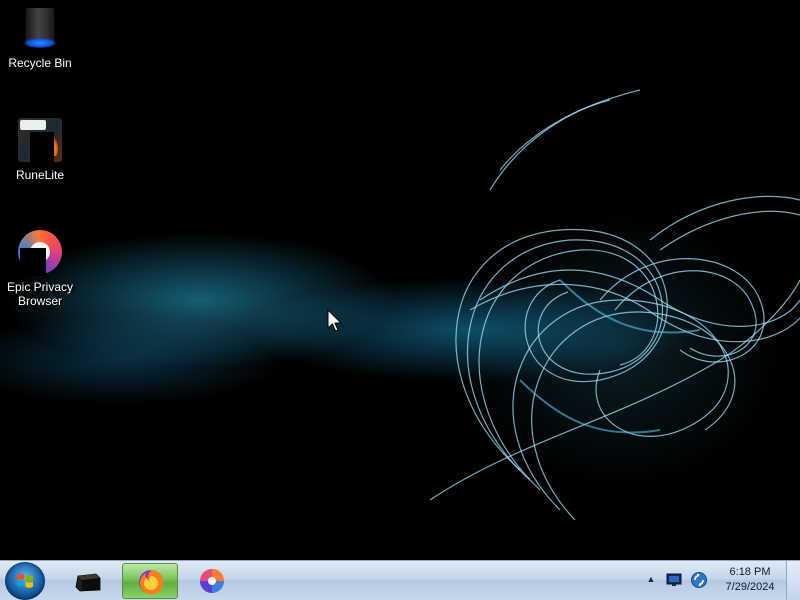 This screenshot has width=800, height=600. I want to click on network-icon, so click(699, 580).